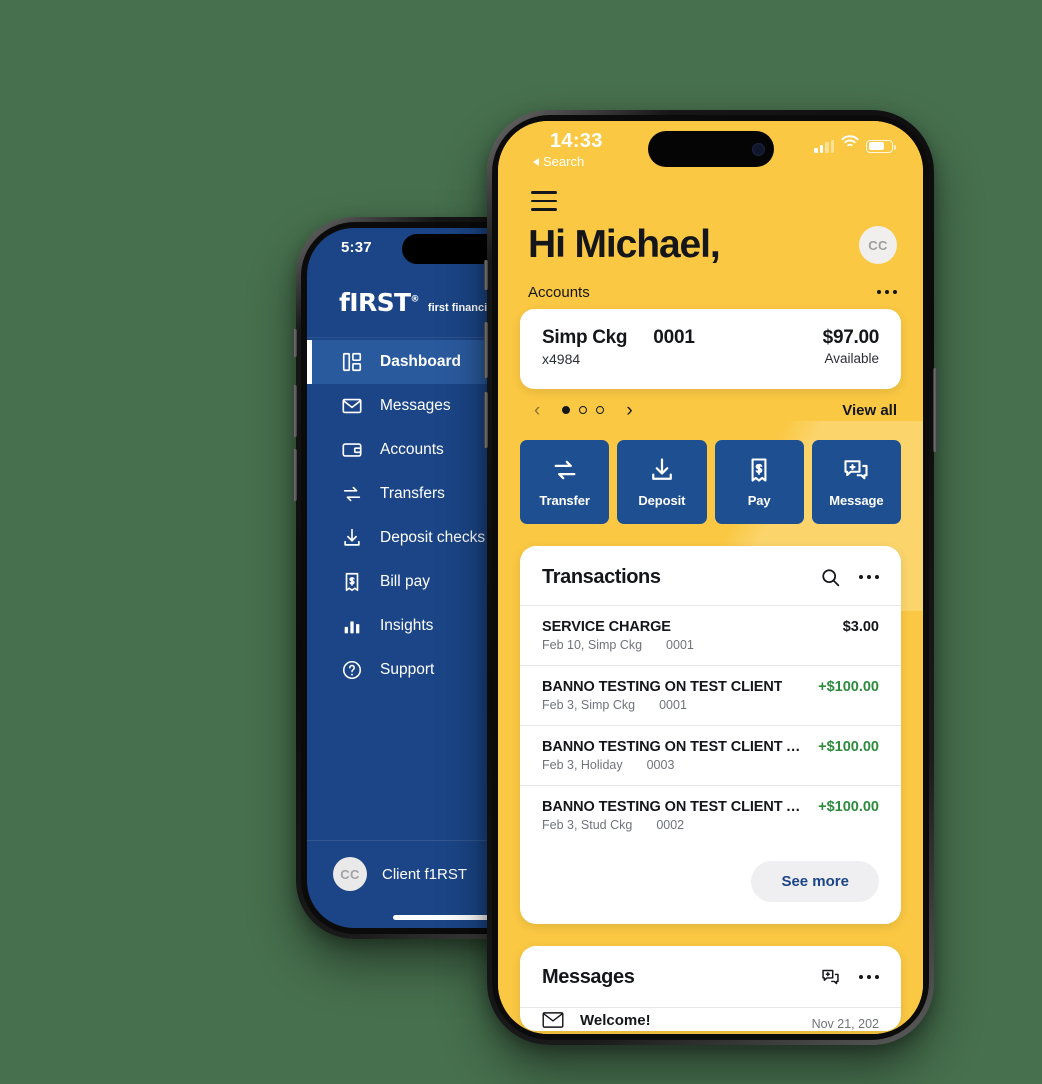 The image size is (1042, 1084). I want to click on search-icon, so click(830, 577).